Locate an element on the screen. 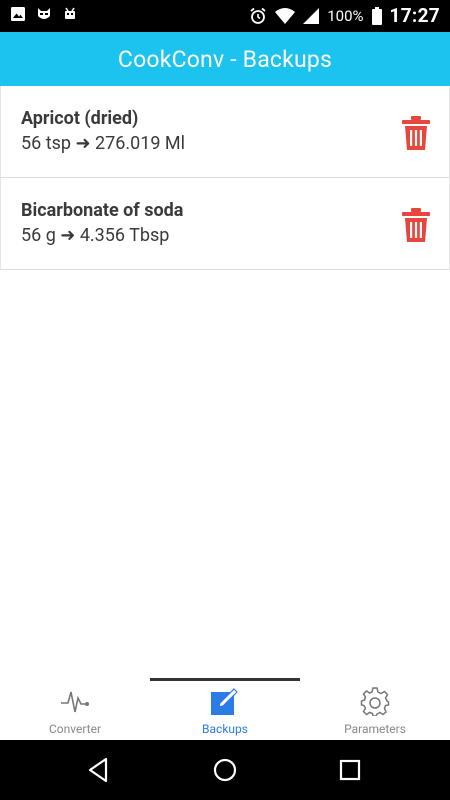  backup-conversion: 56 g ➜ 4.356 Tbsp is located at coordinates (95, 235).